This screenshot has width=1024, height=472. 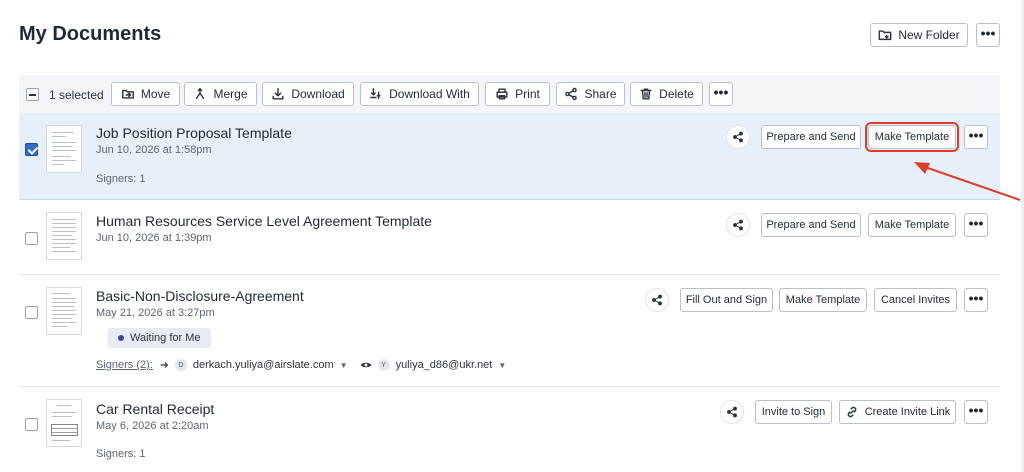 I want to click on button-label: Invite to Sign, so click(x=793, y=412).